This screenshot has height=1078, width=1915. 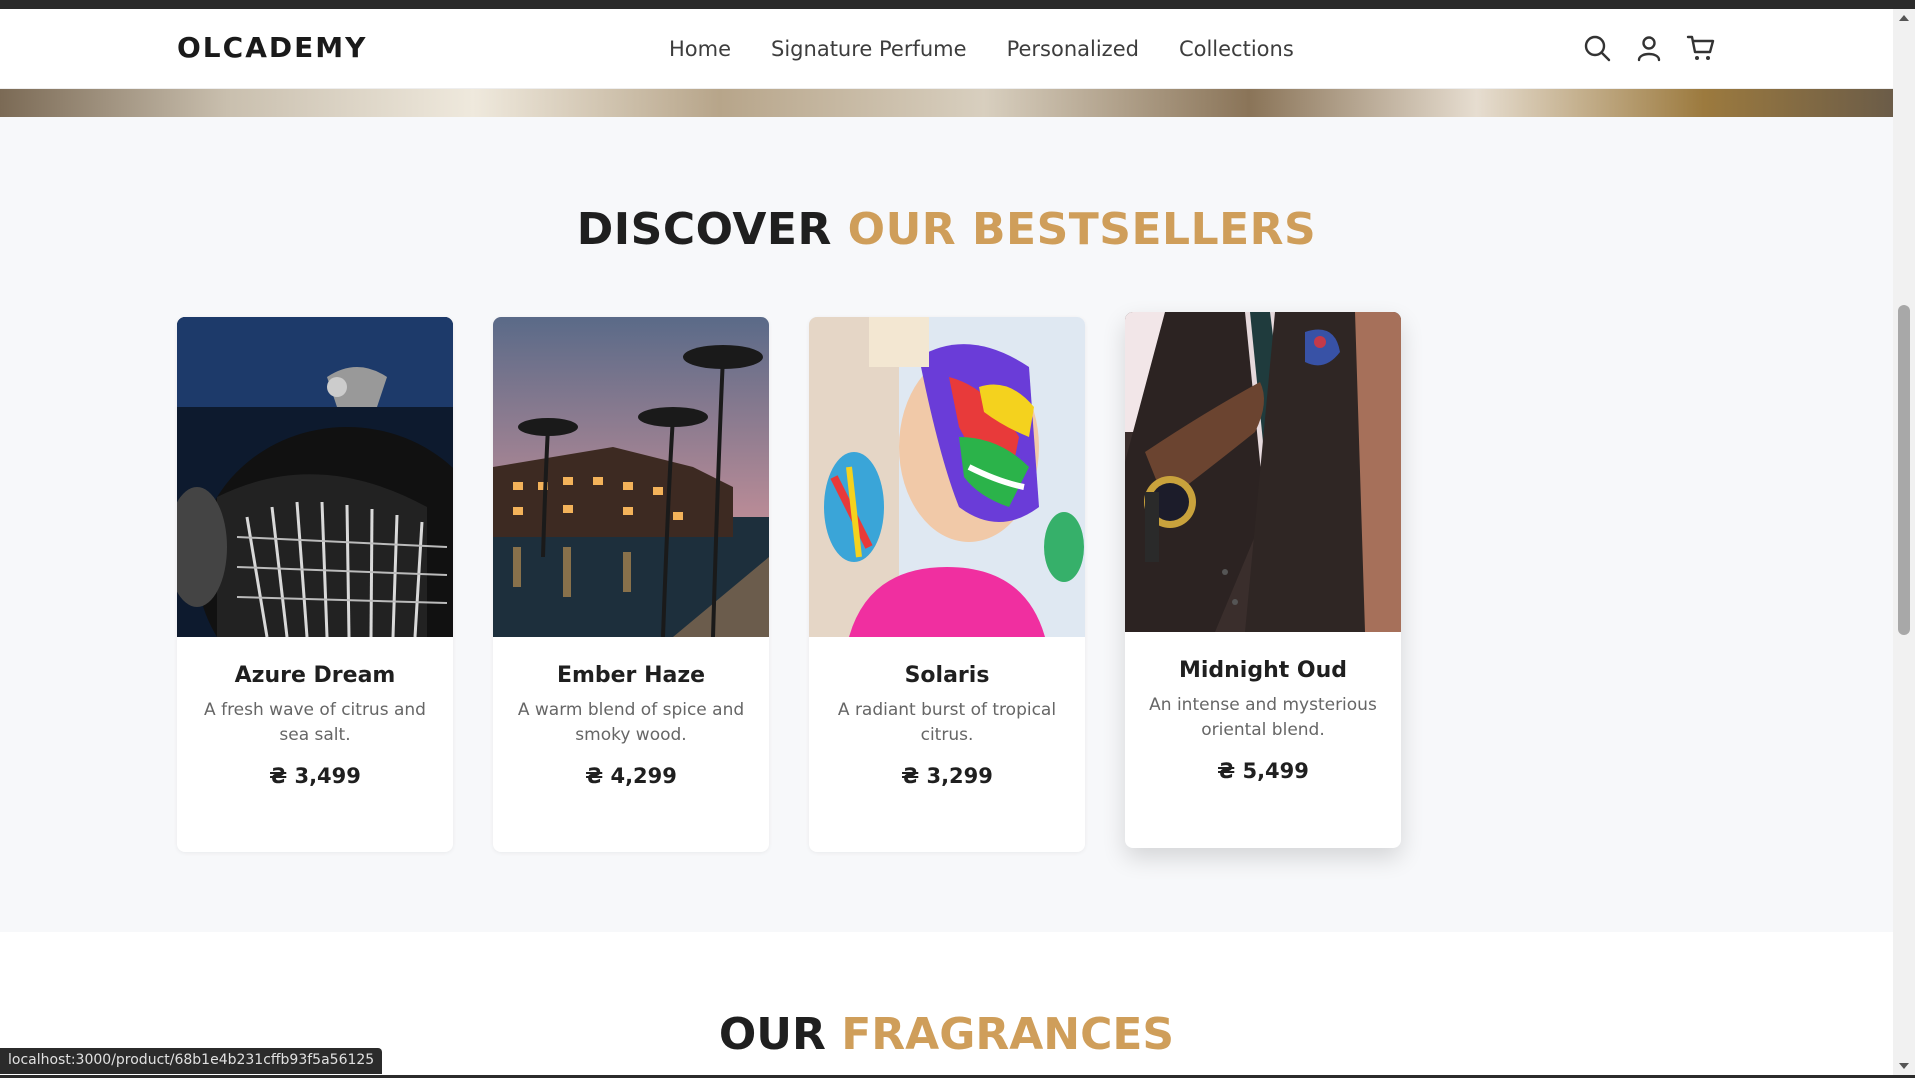 I want to click on vertical-scrollbar, so click(x=1904, y=542).